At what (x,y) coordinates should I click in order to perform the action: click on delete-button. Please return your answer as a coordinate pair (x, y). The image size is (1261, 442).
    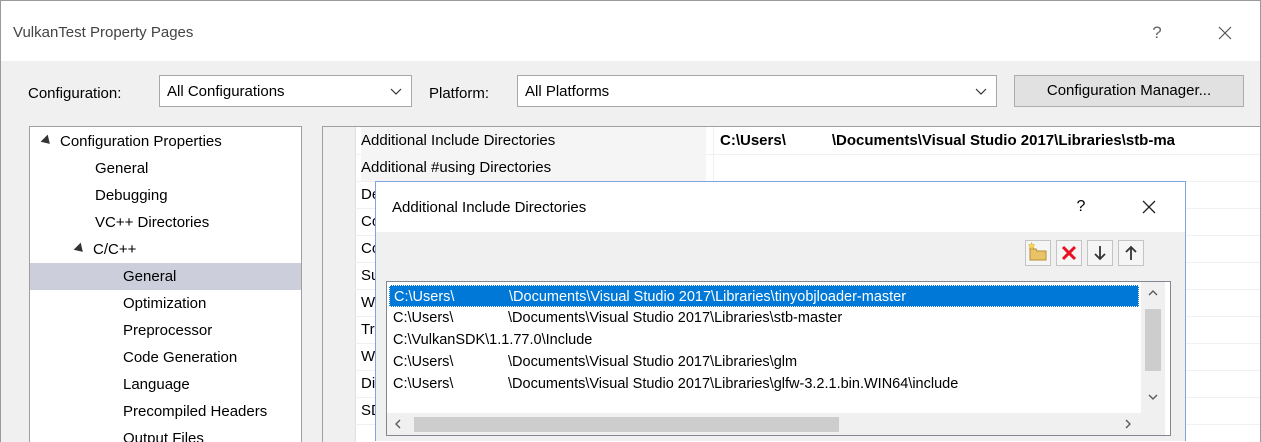
    Looking at the image, I should click on (1069, 253).